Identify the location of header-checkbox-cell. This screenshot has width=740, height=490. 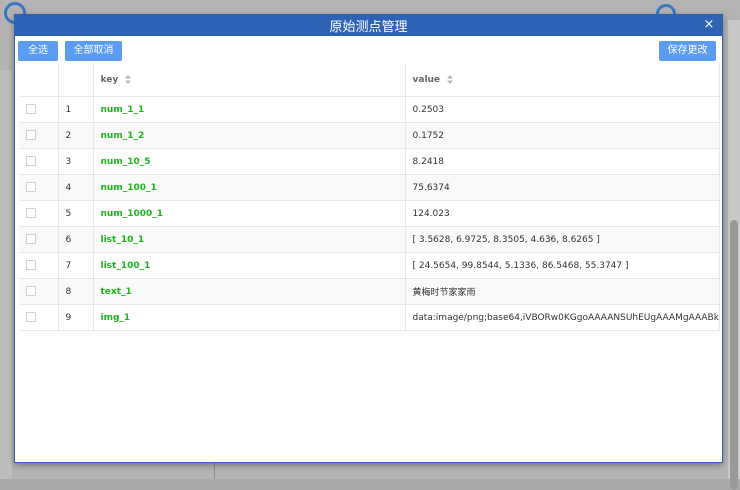
(39, 80).